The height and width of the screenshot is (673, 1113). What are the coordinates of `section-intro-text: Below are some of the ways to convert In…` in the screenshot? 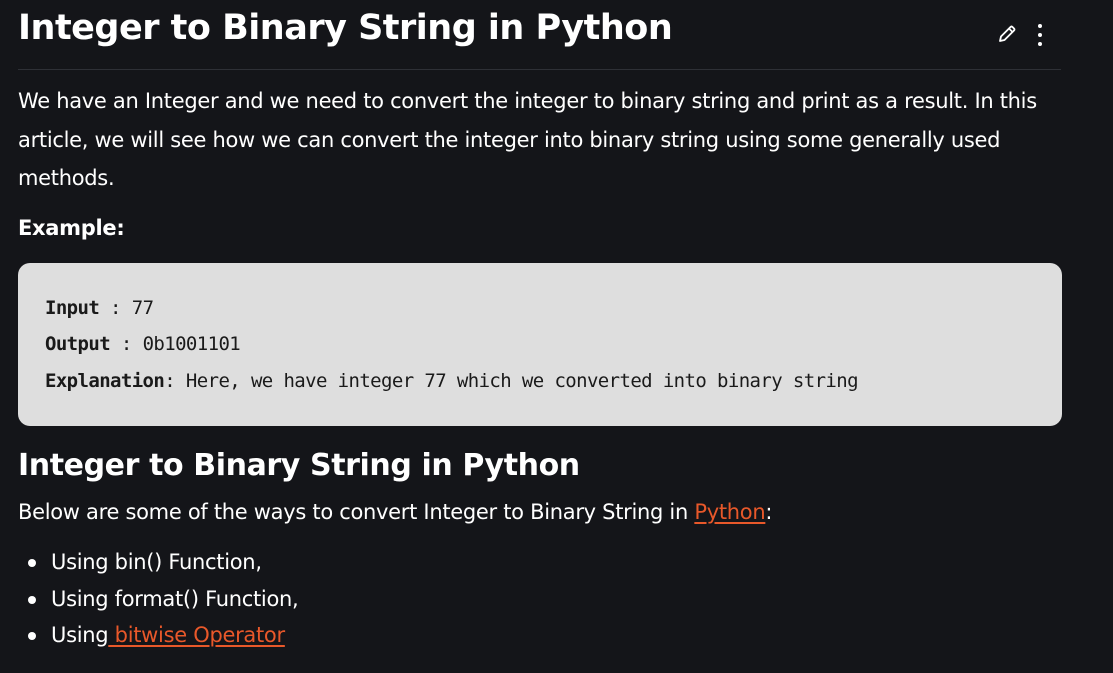 It's located at (356, 512).